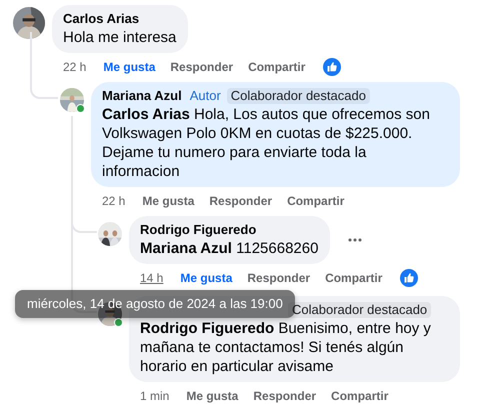 Image resolution: width=487 pixels, height=409 pixels. Describe the element at coordinates (229, 248) in the screenshot. I see `comment-text: Mariana Azul 1125668260` at that location.